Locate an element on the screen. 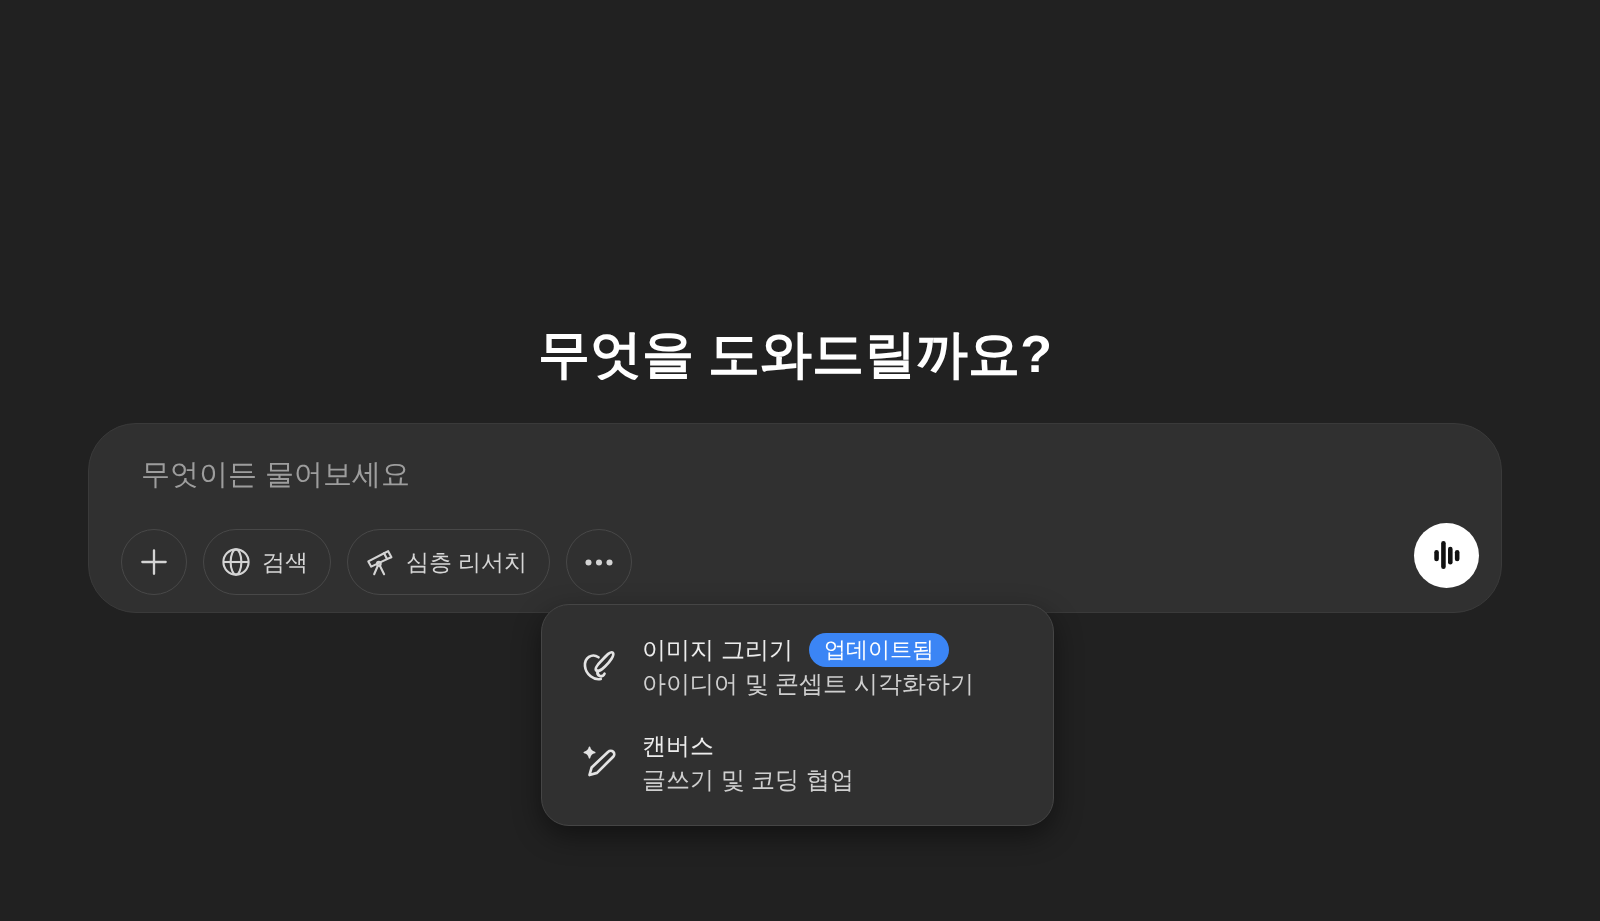 The width and height of the screenshot is (1600, 921). globe-icon is located at coordinates (236, 562).